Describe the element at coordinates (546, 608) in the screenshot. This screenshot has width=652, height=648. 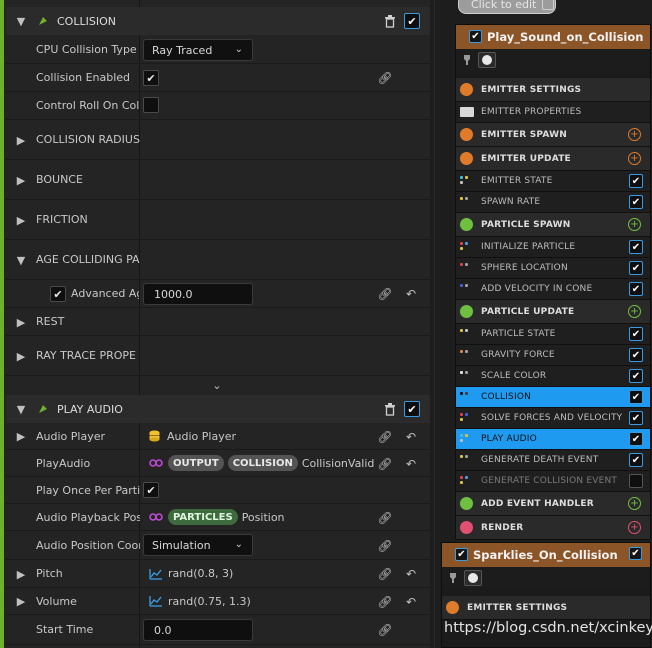
I see `stack-row-emitter-settings: EMITTER SETTINGS` at that location.